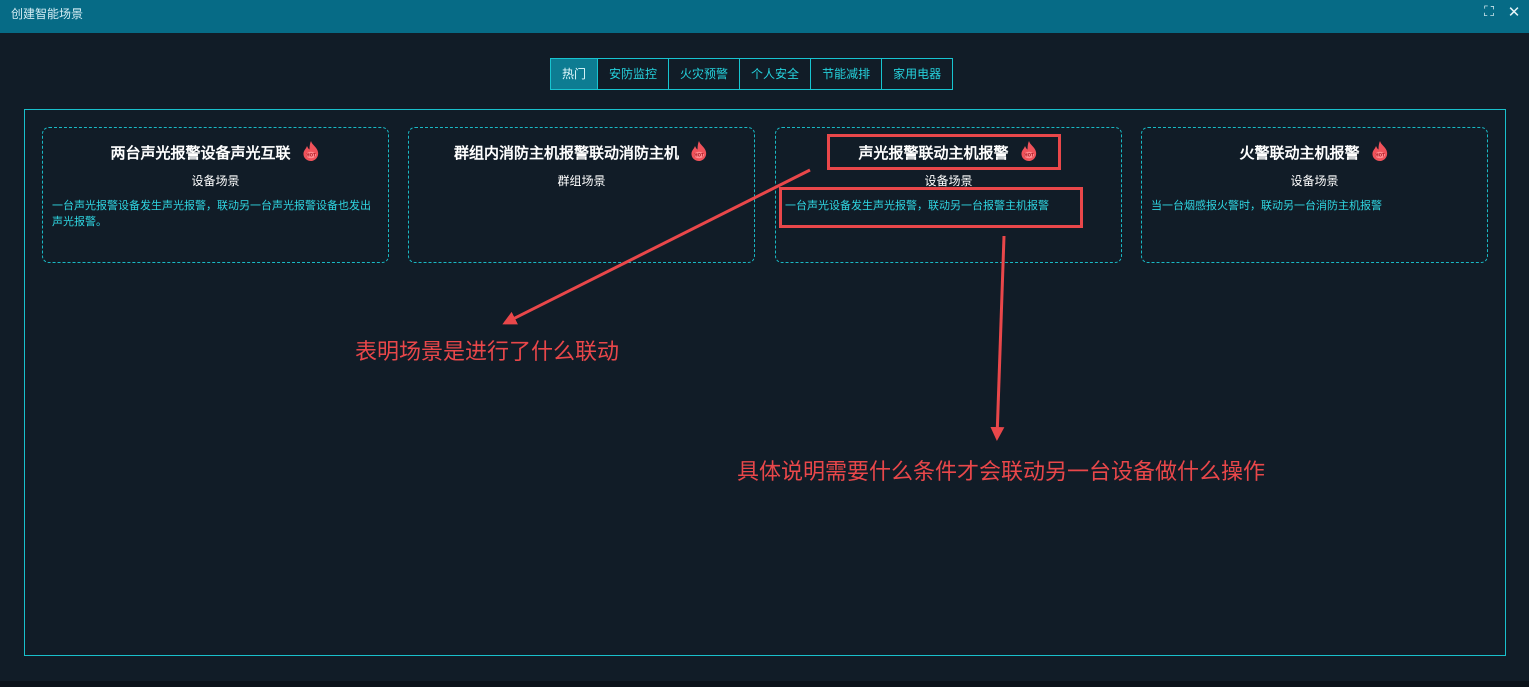 The height and width of the screenshot is (687, 1529). Describe the element at coordinates (215, 152) in the screenshot. I see `scene-card-title: 两台声光报警设备声光互联 HOT` at that location.